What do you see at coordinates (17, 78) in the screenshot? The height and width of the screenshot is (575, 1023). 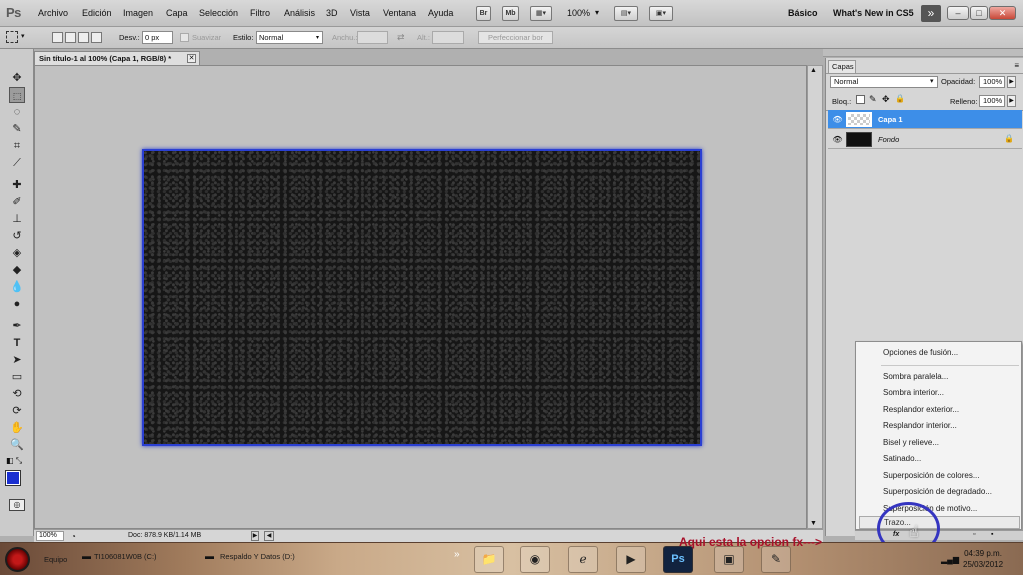 I see `move-tool-icon: ✥` at bounding box center [17, 78].